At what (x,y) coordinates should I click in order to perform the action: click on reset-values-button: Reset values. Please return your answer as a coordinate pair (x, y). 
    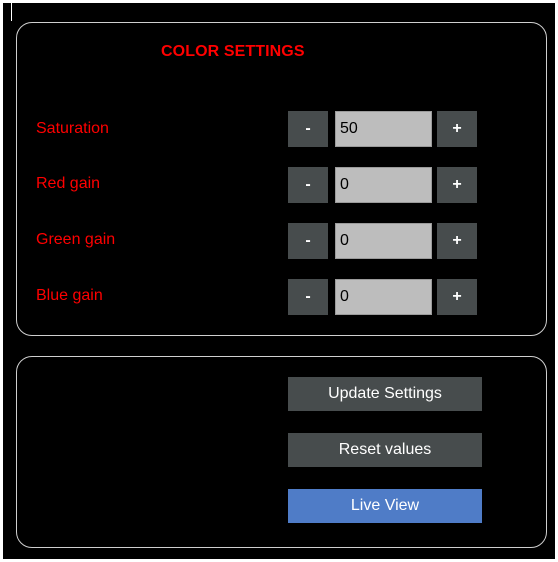
    Looking at the image, I should click on (385, 450).